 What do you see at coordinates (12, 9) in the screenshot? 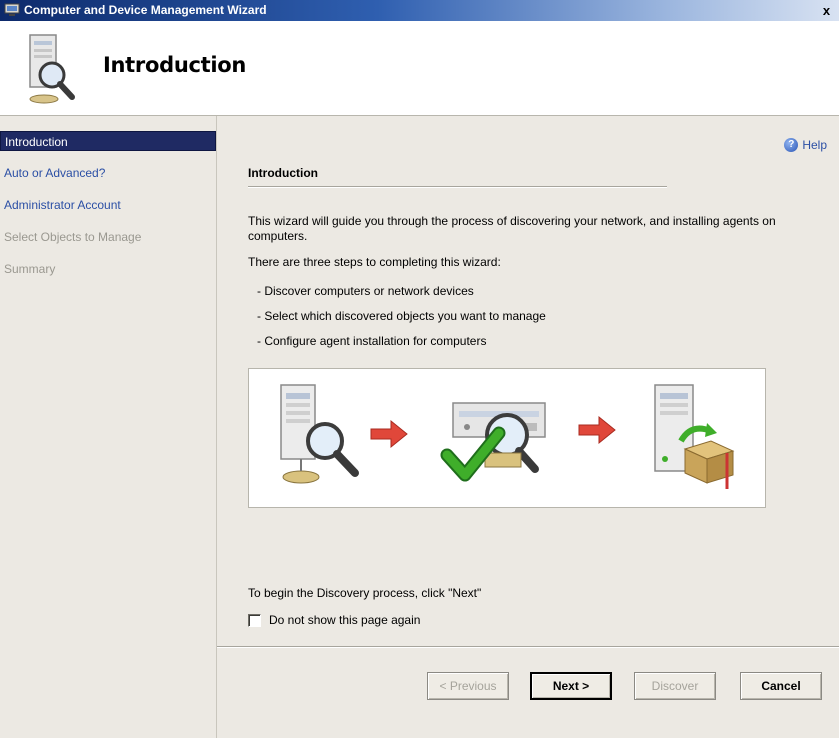
I see `app-icon` at bounding box center [12, 9].